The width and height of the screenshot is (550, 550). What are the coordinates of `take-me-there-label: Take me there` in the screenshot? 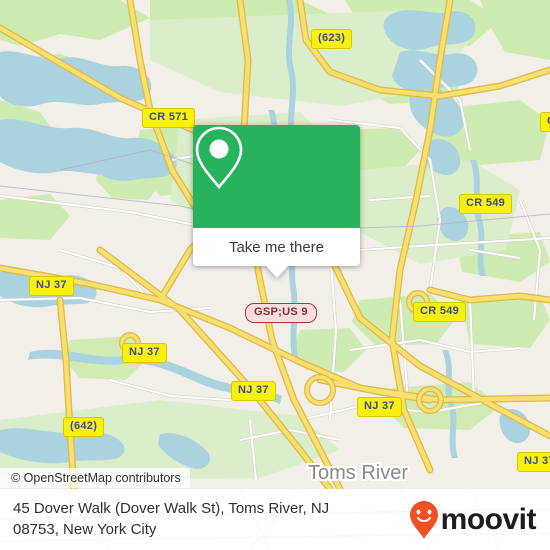 It's located at (276, 247).